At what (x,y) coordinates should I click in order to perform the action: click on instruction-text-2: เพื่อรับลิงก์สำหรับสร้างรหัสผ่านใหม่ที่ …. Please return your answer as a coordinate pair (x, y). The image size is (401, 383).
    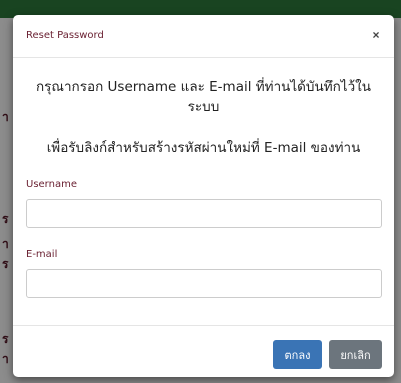
    Looking at the image, I should click on (203, 148).